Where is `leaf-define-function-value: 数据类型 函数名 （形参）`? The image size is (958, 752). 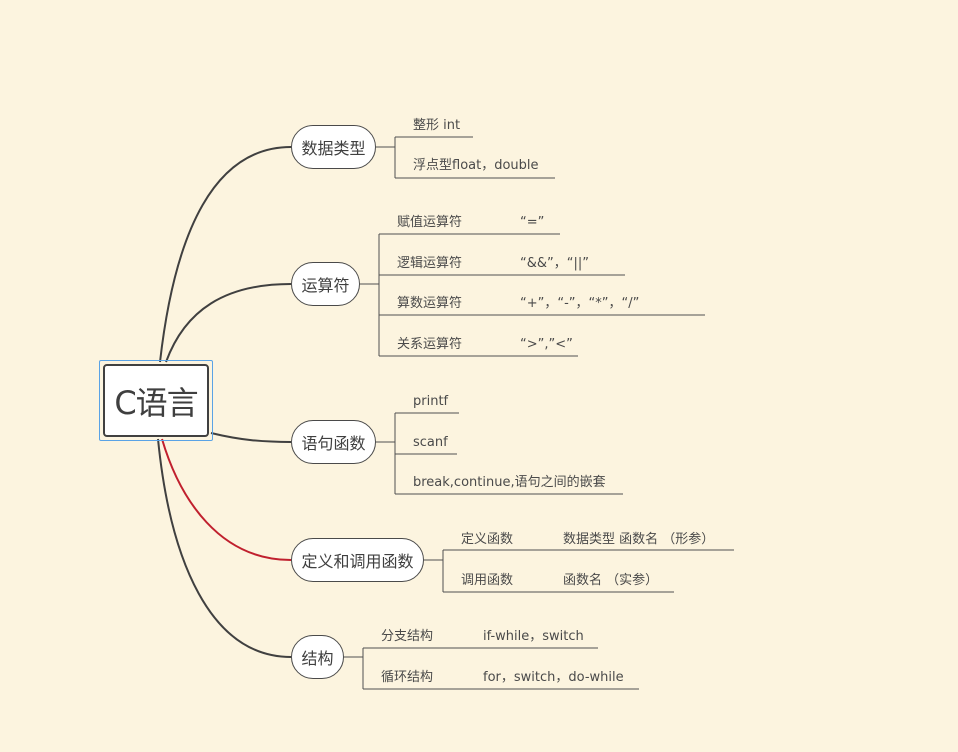 leaf-define-function-value: 数据类型 函数名 （形参） is located at coordinates (638, 540).